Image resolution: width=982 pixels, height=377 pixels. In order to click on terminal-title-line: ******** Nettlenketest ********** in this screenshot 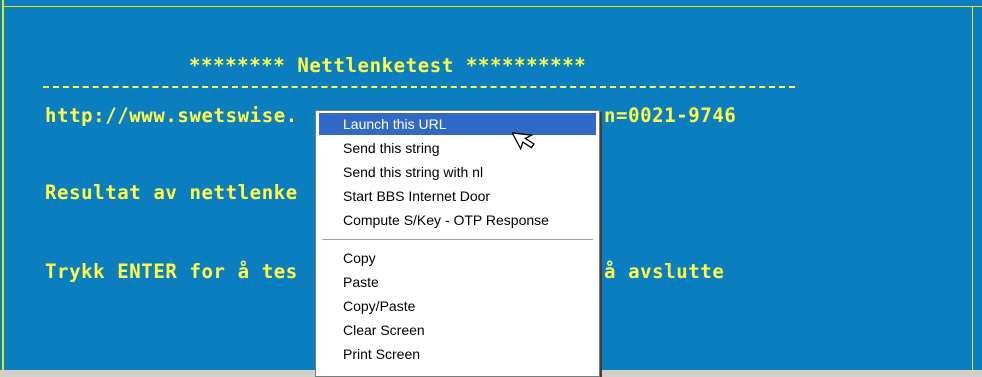, I will do `click(388, 66)`.